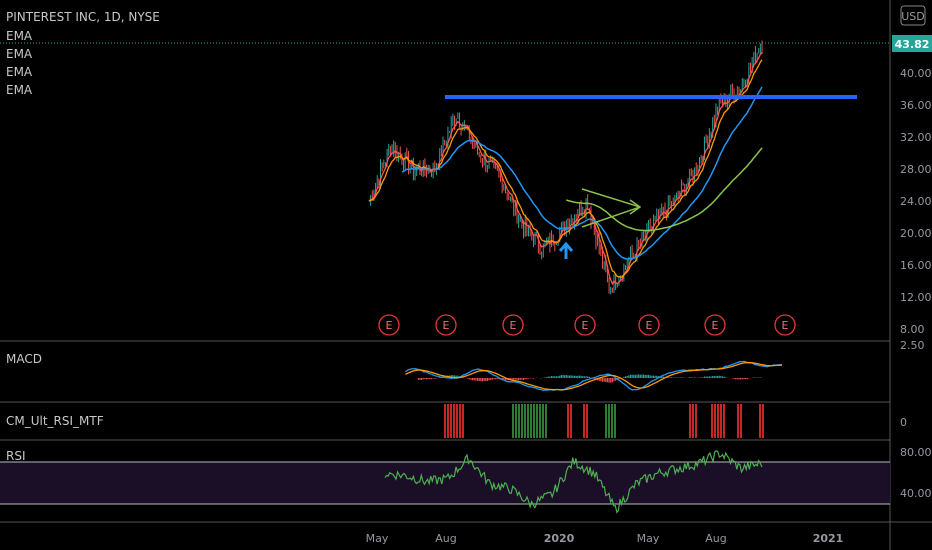 This screenshot has height=550, width=932. What do you see at coordinates (916, 137) in the screenshot?
I see `price-tick: 32.00` at bounding box center [916, 137].